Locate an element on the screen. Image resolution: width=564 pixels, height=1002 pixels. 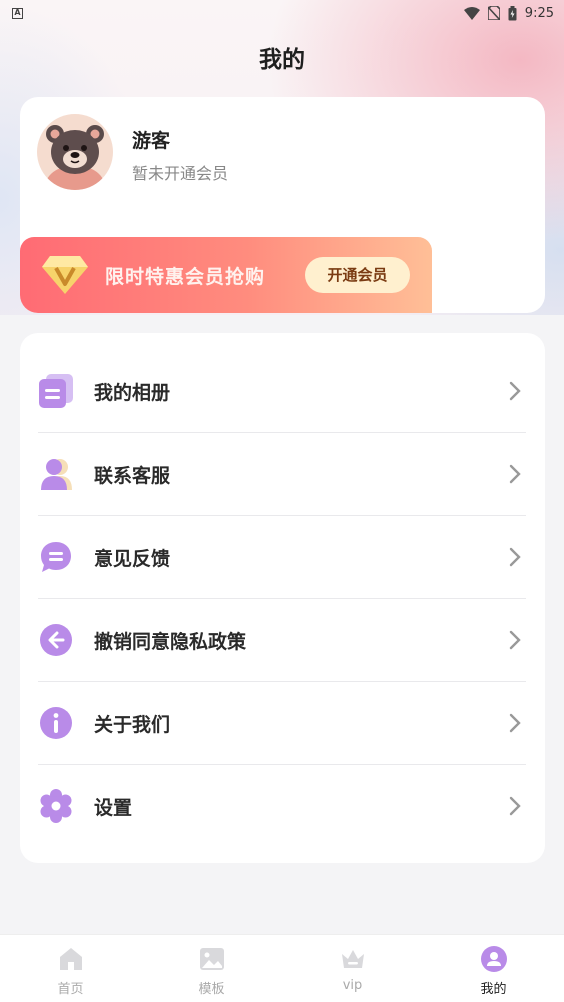
battery-icon is located at coordinates (512, 12).